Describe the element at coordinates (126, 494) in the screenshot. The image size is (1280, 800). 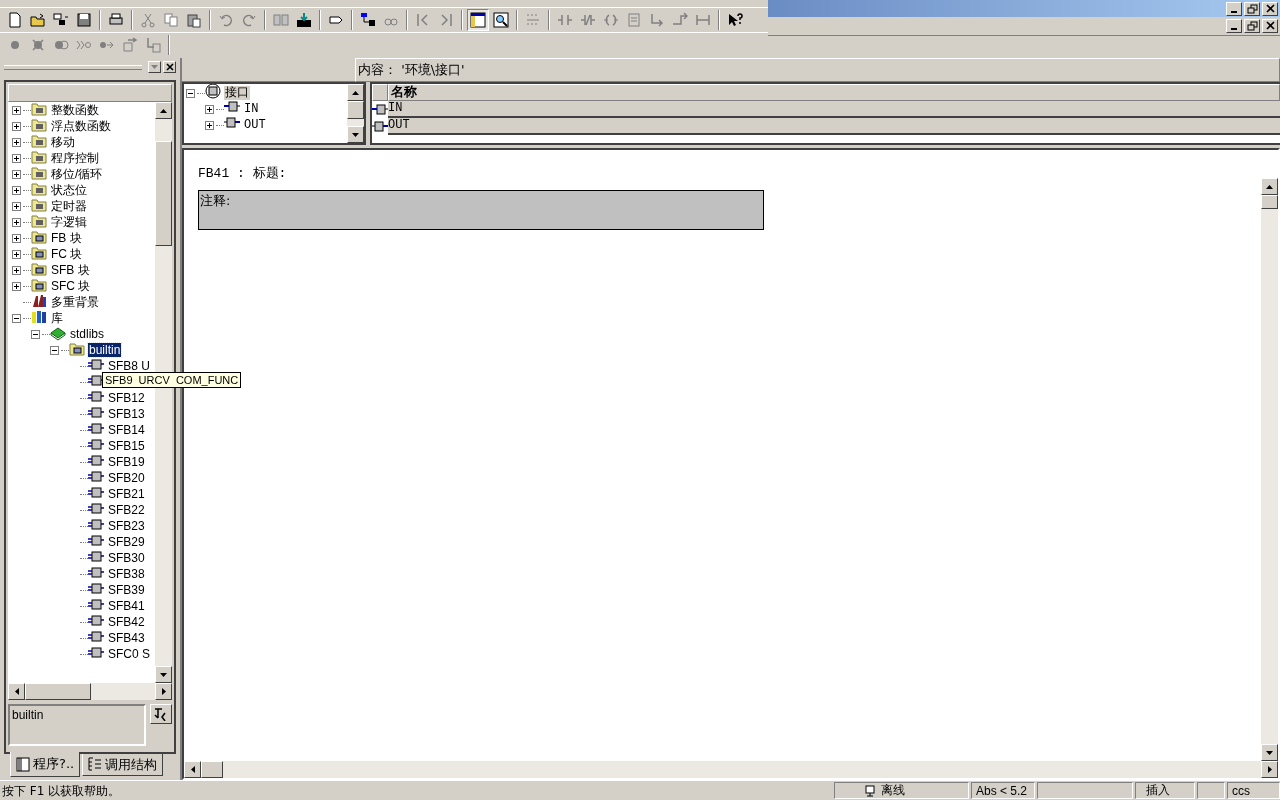
I see `tree-item: SFB21` at that location.